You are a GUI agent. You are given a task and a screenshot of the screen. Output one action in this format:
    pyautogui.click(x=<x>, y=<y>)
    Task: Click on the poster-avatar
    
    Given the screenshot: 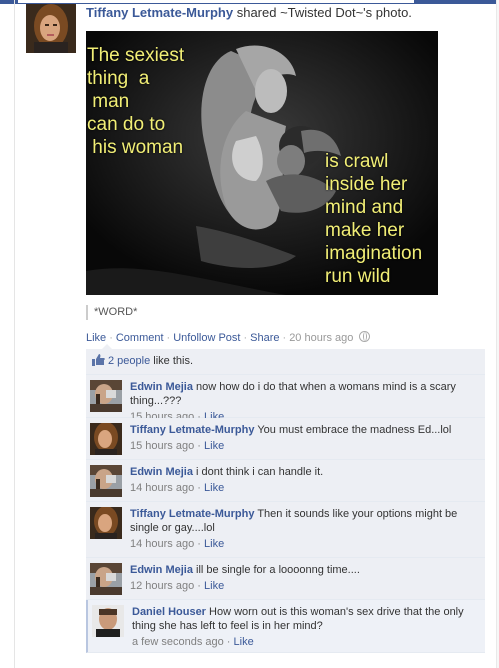 What is the action you would take?
    pyautogui.click(x=51, y=28)
    